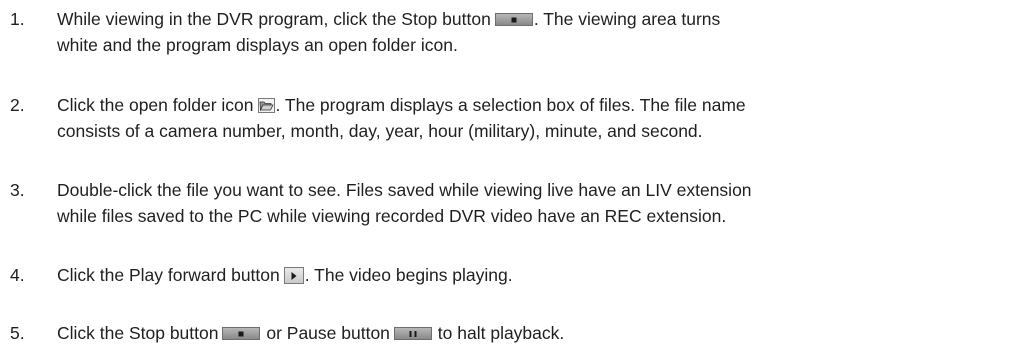  What do you see at coordinates (17, 105) in the screenshot?
I see `step-number: 2.` at bounding box center [17, 105].